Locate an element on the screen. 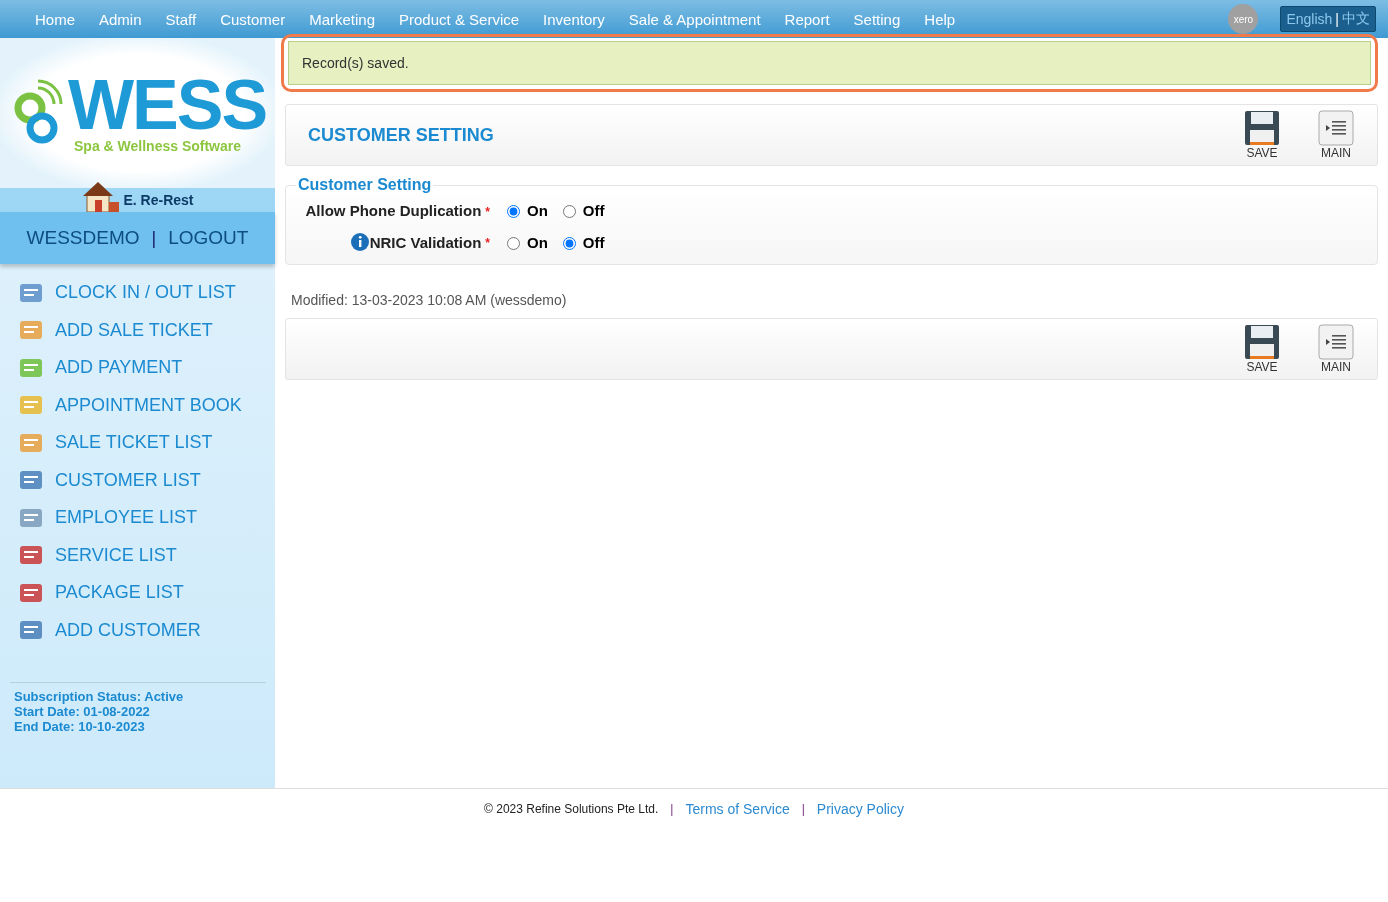 The width and height of the screenshot is (1388, 902). logo-tagline: Spa & Wellness Software is located at coordinates (158, 146).